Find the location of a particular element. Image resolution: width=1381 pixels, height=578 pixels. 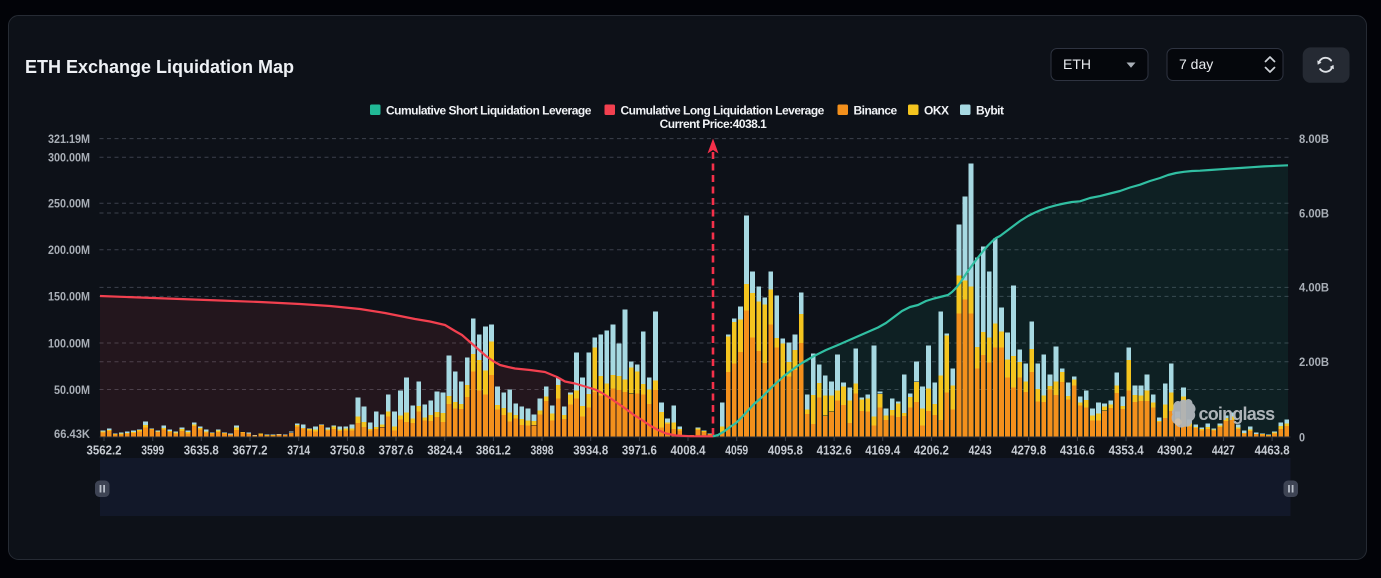

svg-text: 250.00M is located at coordinates (69, 204).